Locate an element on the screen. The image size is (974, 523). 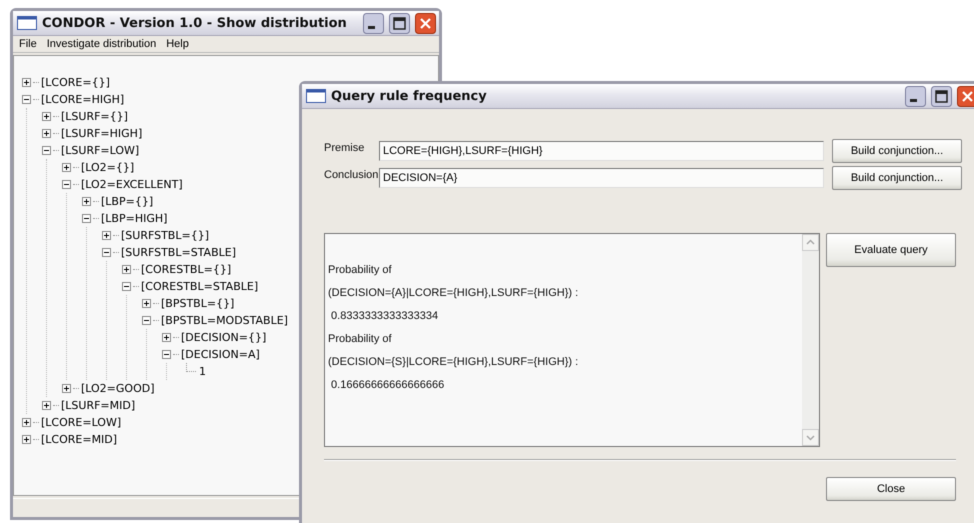
evaluate-button: Evaluate query is located at coordinates (891, 250).